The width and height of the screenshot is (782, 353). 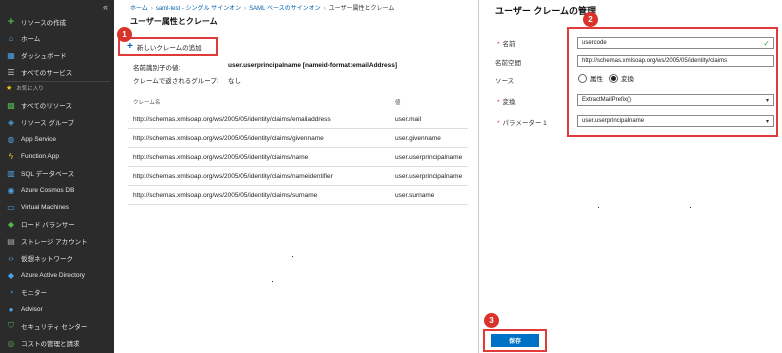 I want to click on sidebar-item-label: 仮想ネットワーク, so click(x=47, y=259).